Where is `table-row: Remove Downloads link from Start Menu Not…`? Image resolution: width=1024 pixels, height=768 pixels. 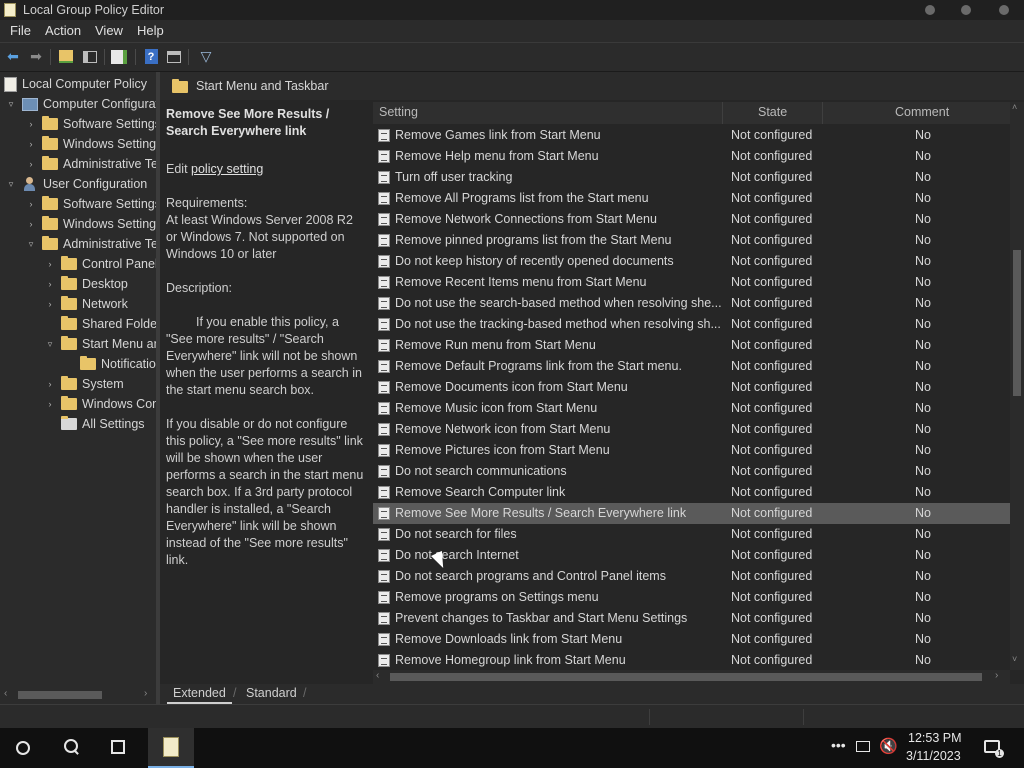 table-row: Remove Downloads link from Start Menu Not… is located at coordinates (691, 639).